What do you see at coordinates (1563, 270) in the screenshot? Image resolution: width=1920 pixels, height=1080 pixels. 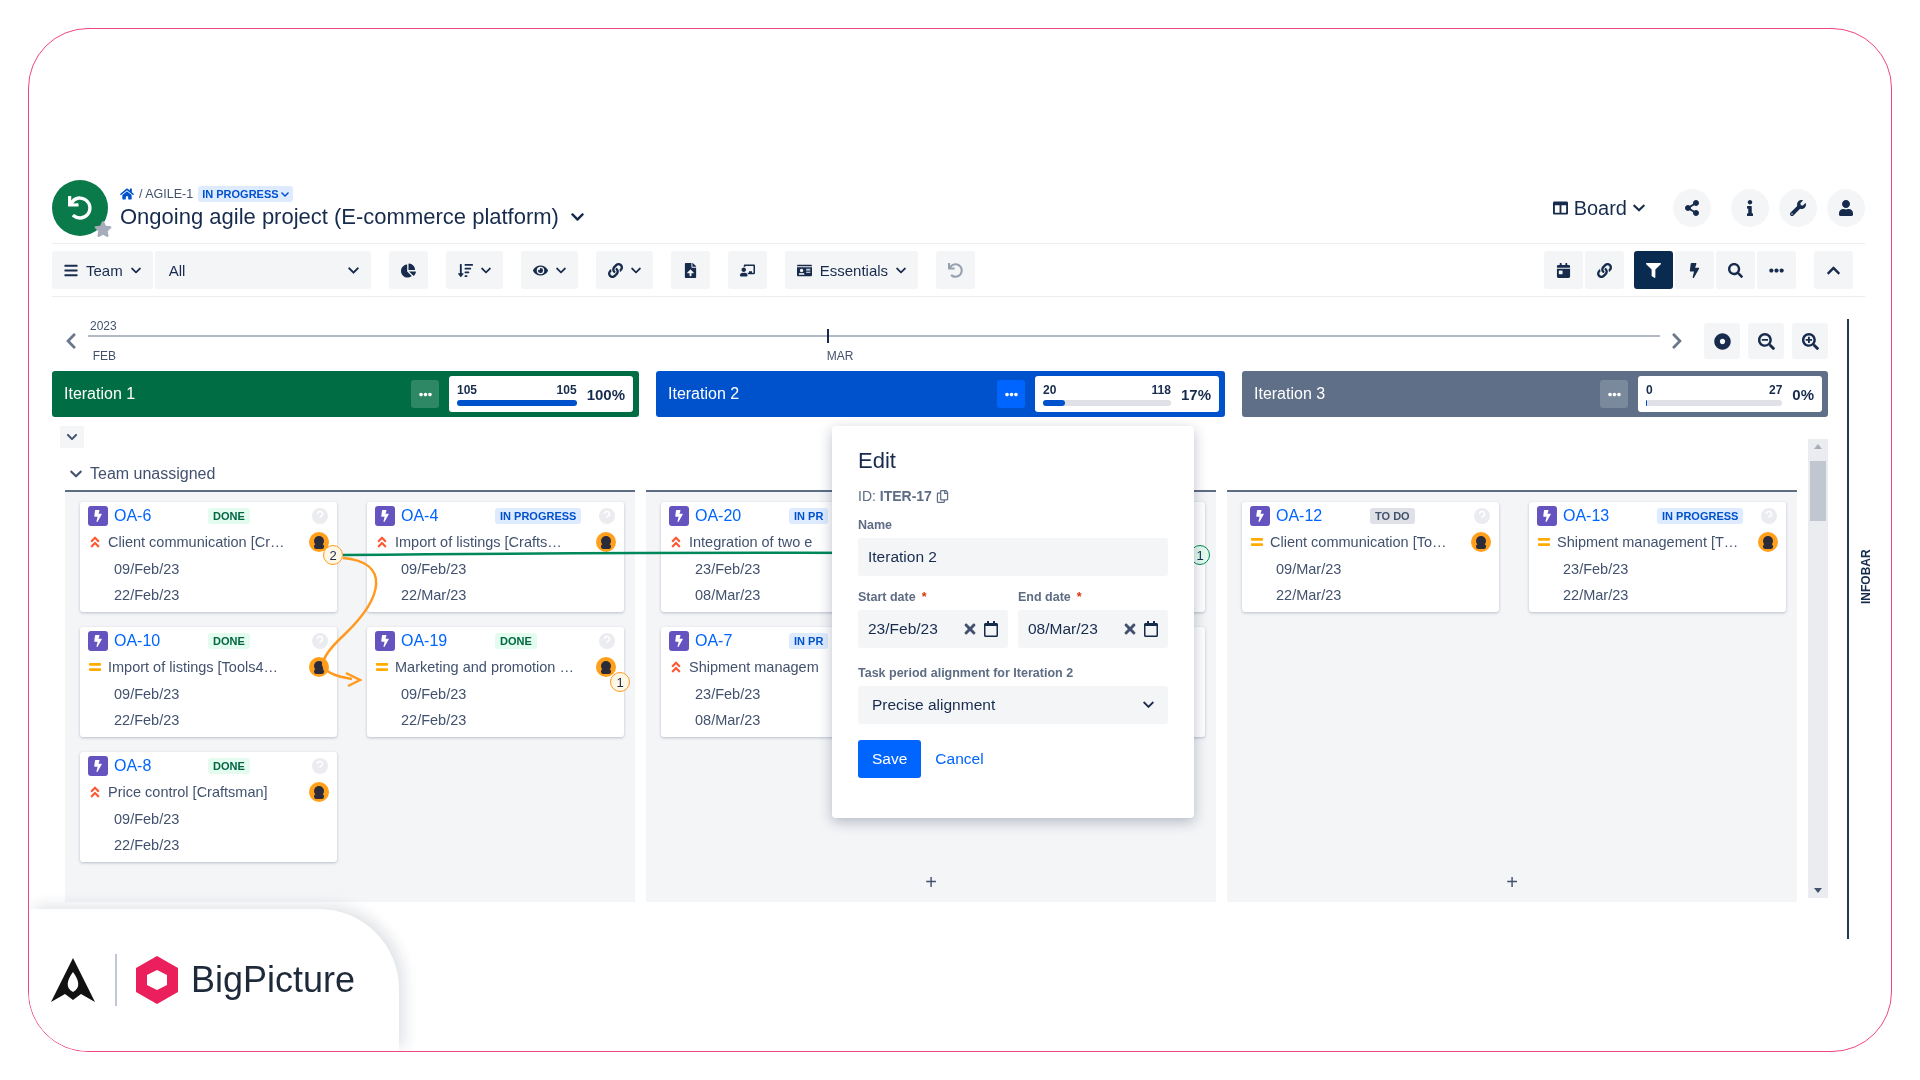 I see `calendar-button` at bounding box center [1563, 270].